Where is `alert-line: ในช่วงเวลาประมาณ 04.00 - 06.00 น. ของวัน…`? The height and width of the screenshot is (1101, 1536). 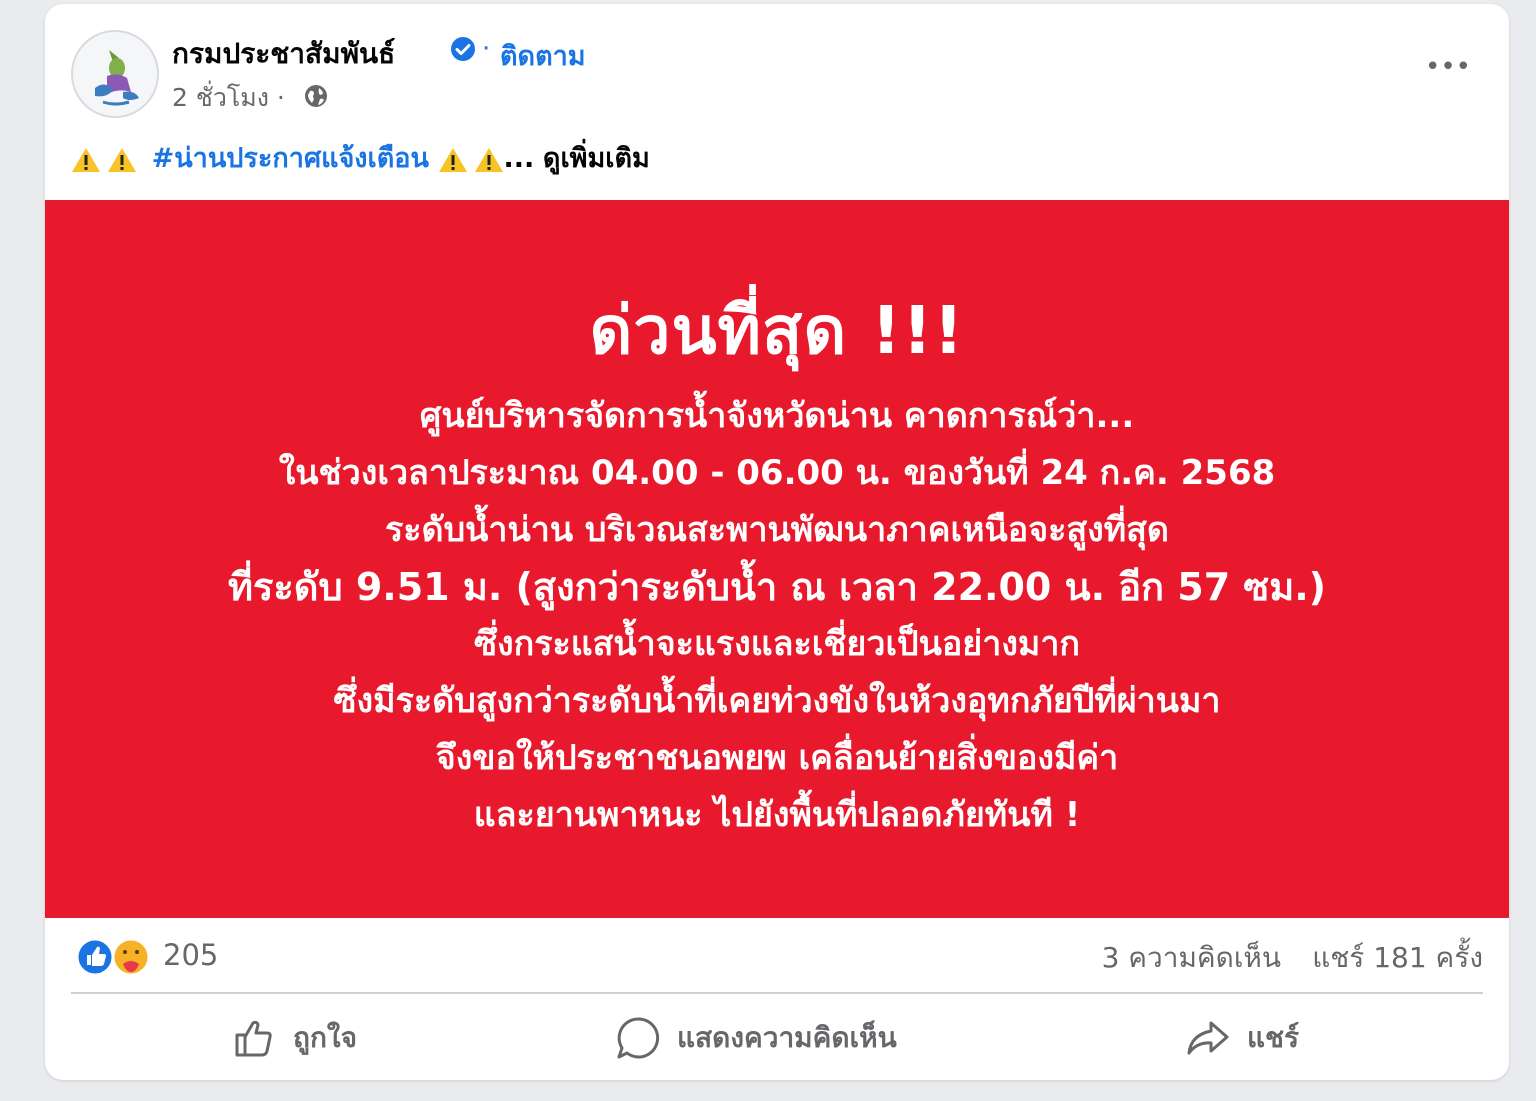
alert-line: ในช่วงเวลาประมาณ 04.00 - 06.00 น. ของวัน… is located at coordinates (777, 473).